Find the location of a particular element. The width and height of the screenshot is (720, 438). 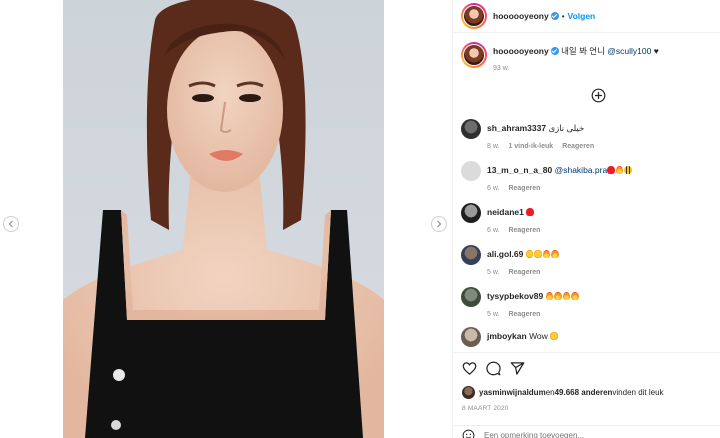

comment-item: tysypbekov89 5 w. Reageren is located at coordinates (588, 303).